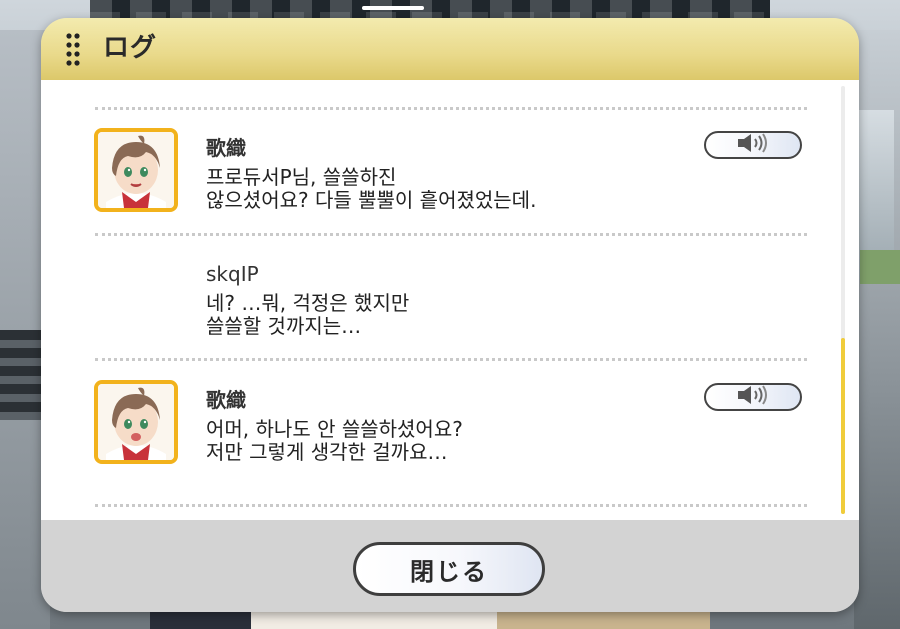  What do you see at coordinates (371, 200) in the screenshot?
I see `dialogue-line: 않으셨어요? 다들 뿔뿔이 흩어졌었는데.` at bounding box center [371, 200].